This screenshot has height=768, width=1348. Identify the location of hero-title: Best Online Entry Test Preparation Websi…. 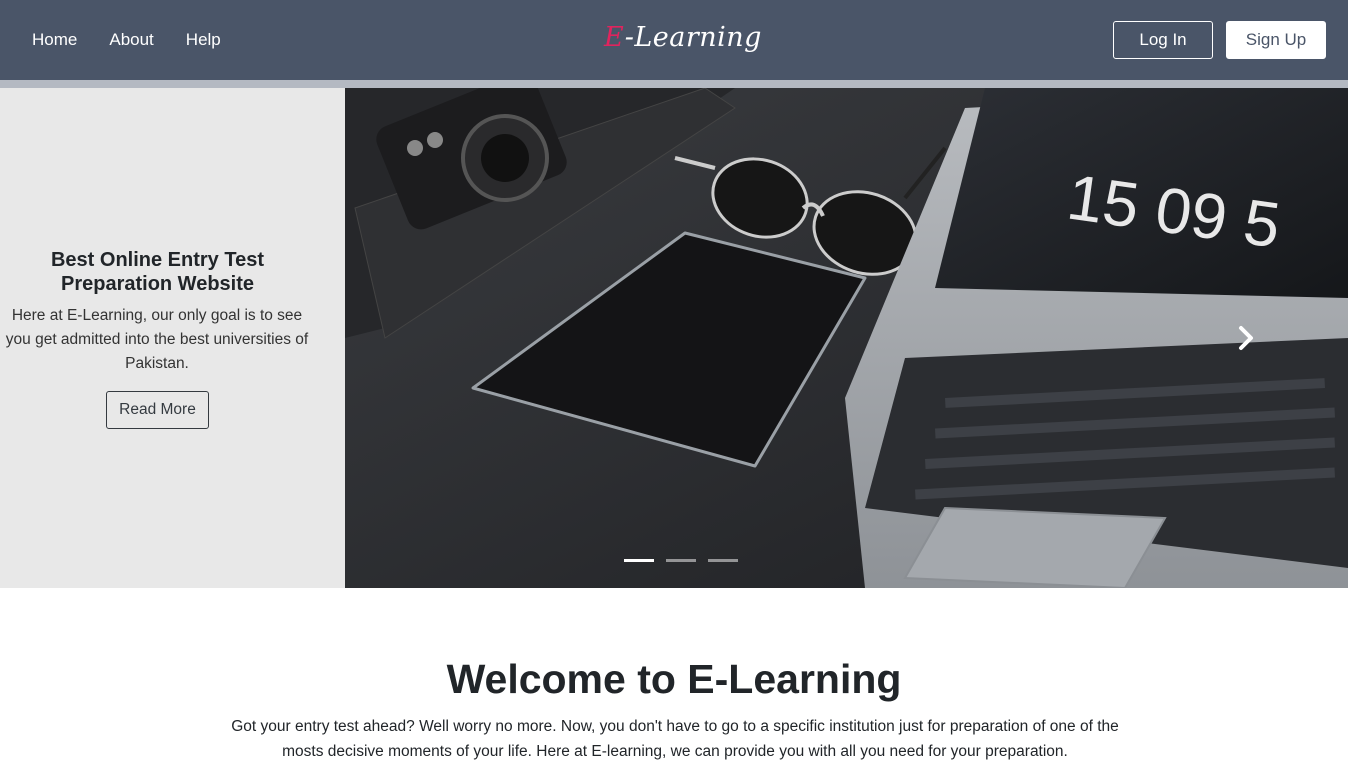
(157, 272).